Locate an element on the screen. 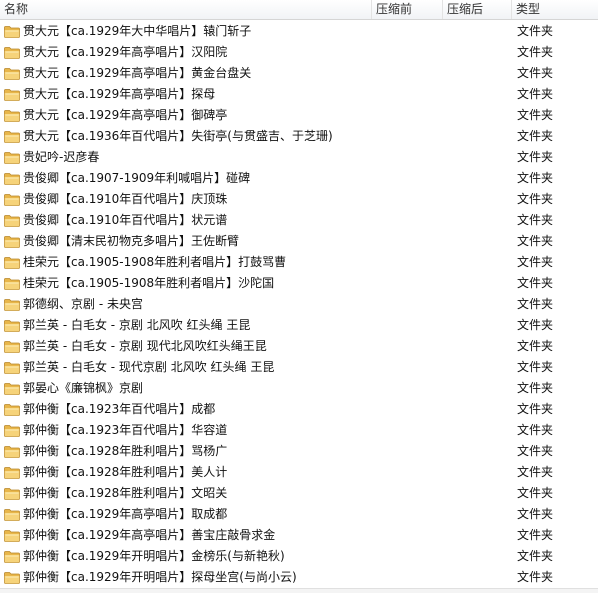 Image resolution: width=598 pixels, height=593 pixels. list-item: 郭兰英 - 白毛女 - 京剧 北风吹 红头绳 王昆 文件夹 is located at coordinates (299, 325).